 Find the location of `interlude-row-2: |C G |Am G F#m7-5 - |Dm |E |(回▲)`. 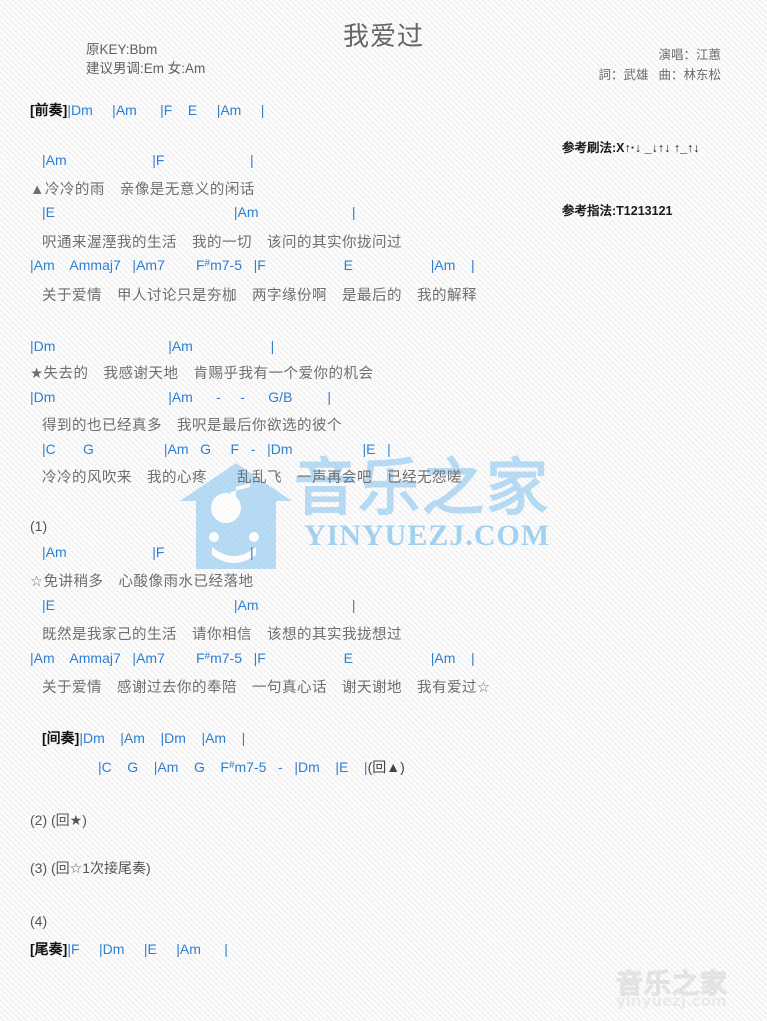

interlude-row-2: |C G |Am G F#m7-5 - |Dm |E |(回▲) is located at coordinates (251, 767).